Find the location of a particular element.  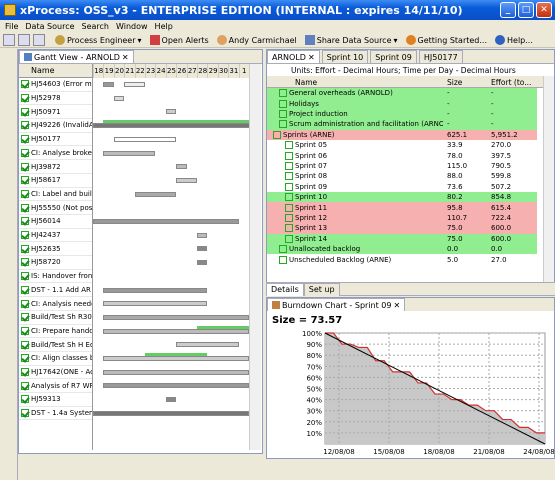

gantt-tab: Gantt View - ARNOLD ✕ is located at coordinates (76, 56).